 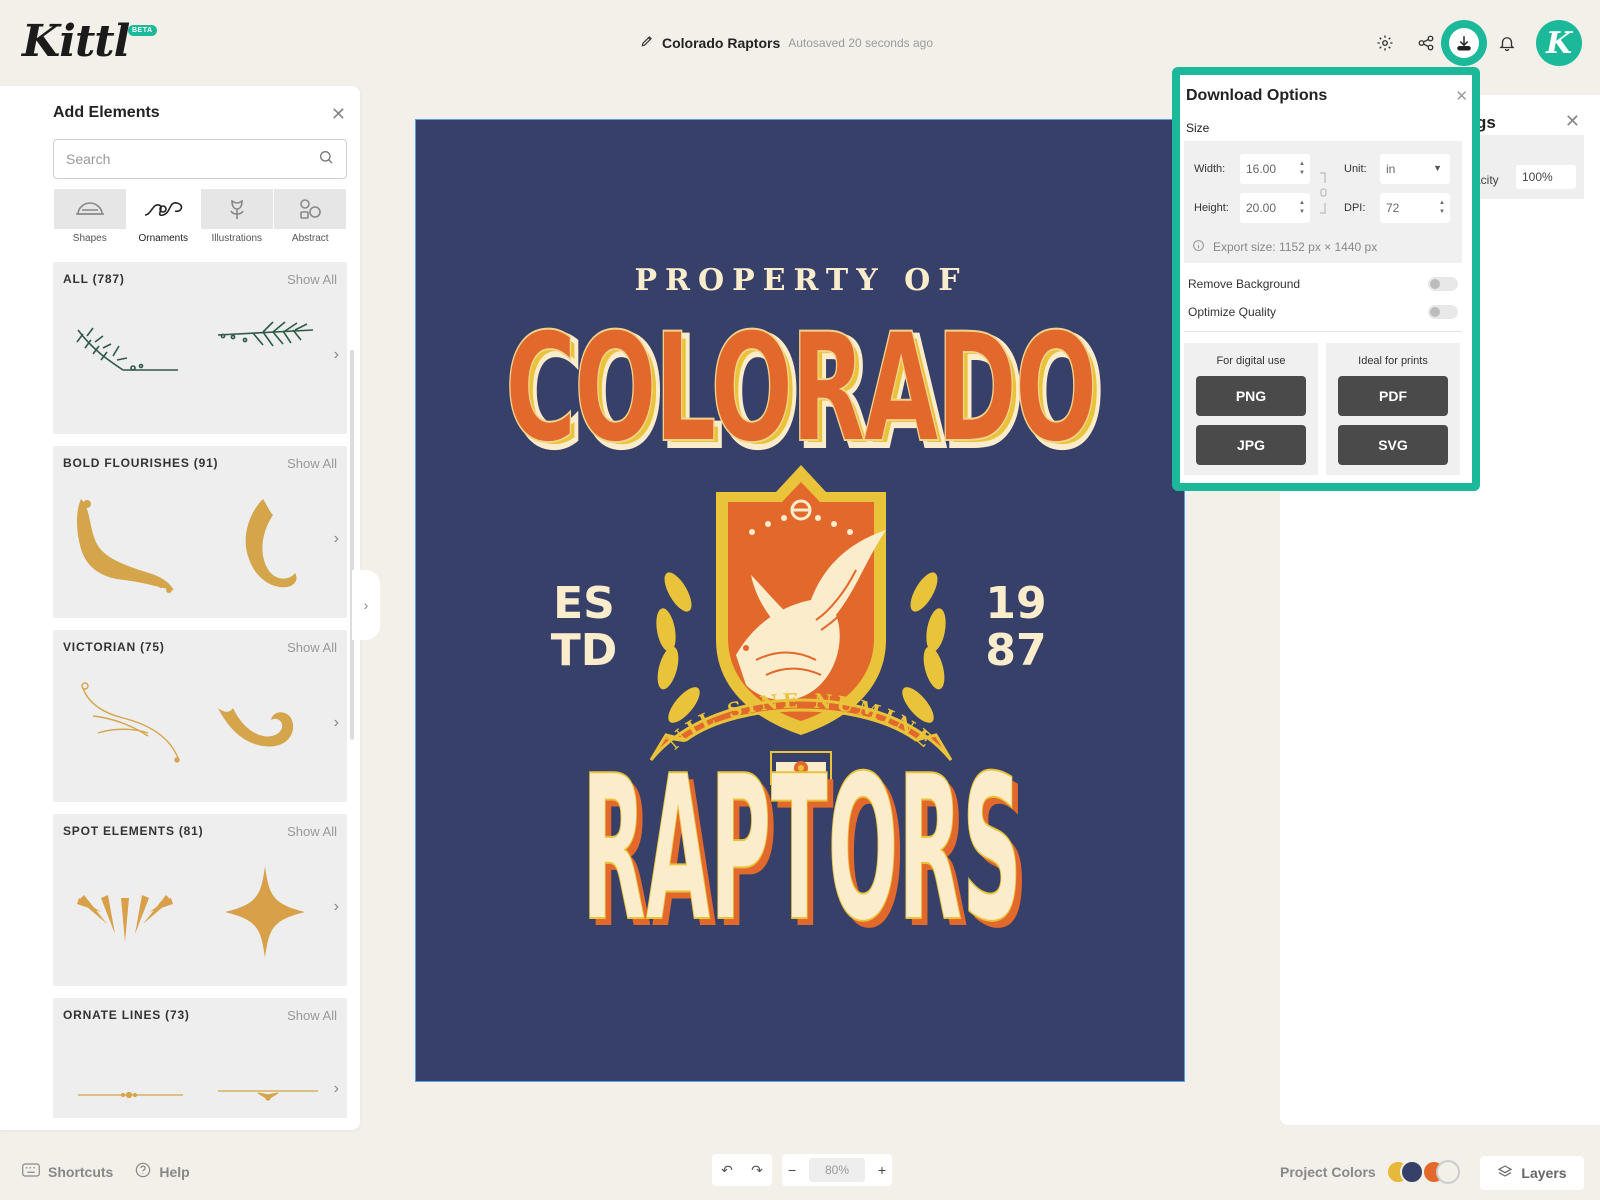 What do you see at coordinates (352, 545) in the screenshot?
I see `panel-scrollbar` at bounding box center [352, 545].